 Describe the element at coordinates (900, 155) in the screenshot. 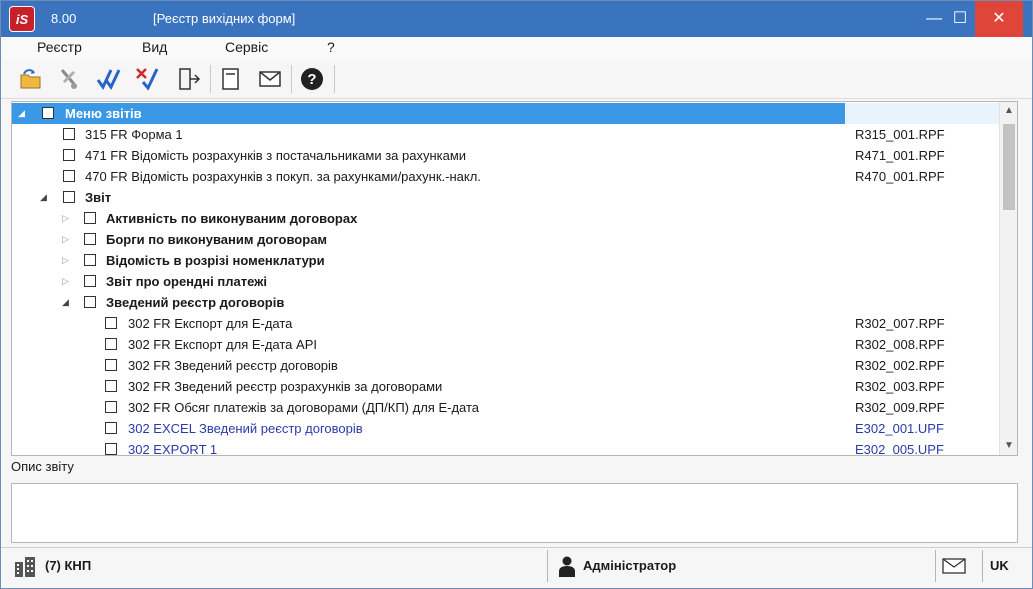

I see `tree-file: R471_001.RPF` at that location.